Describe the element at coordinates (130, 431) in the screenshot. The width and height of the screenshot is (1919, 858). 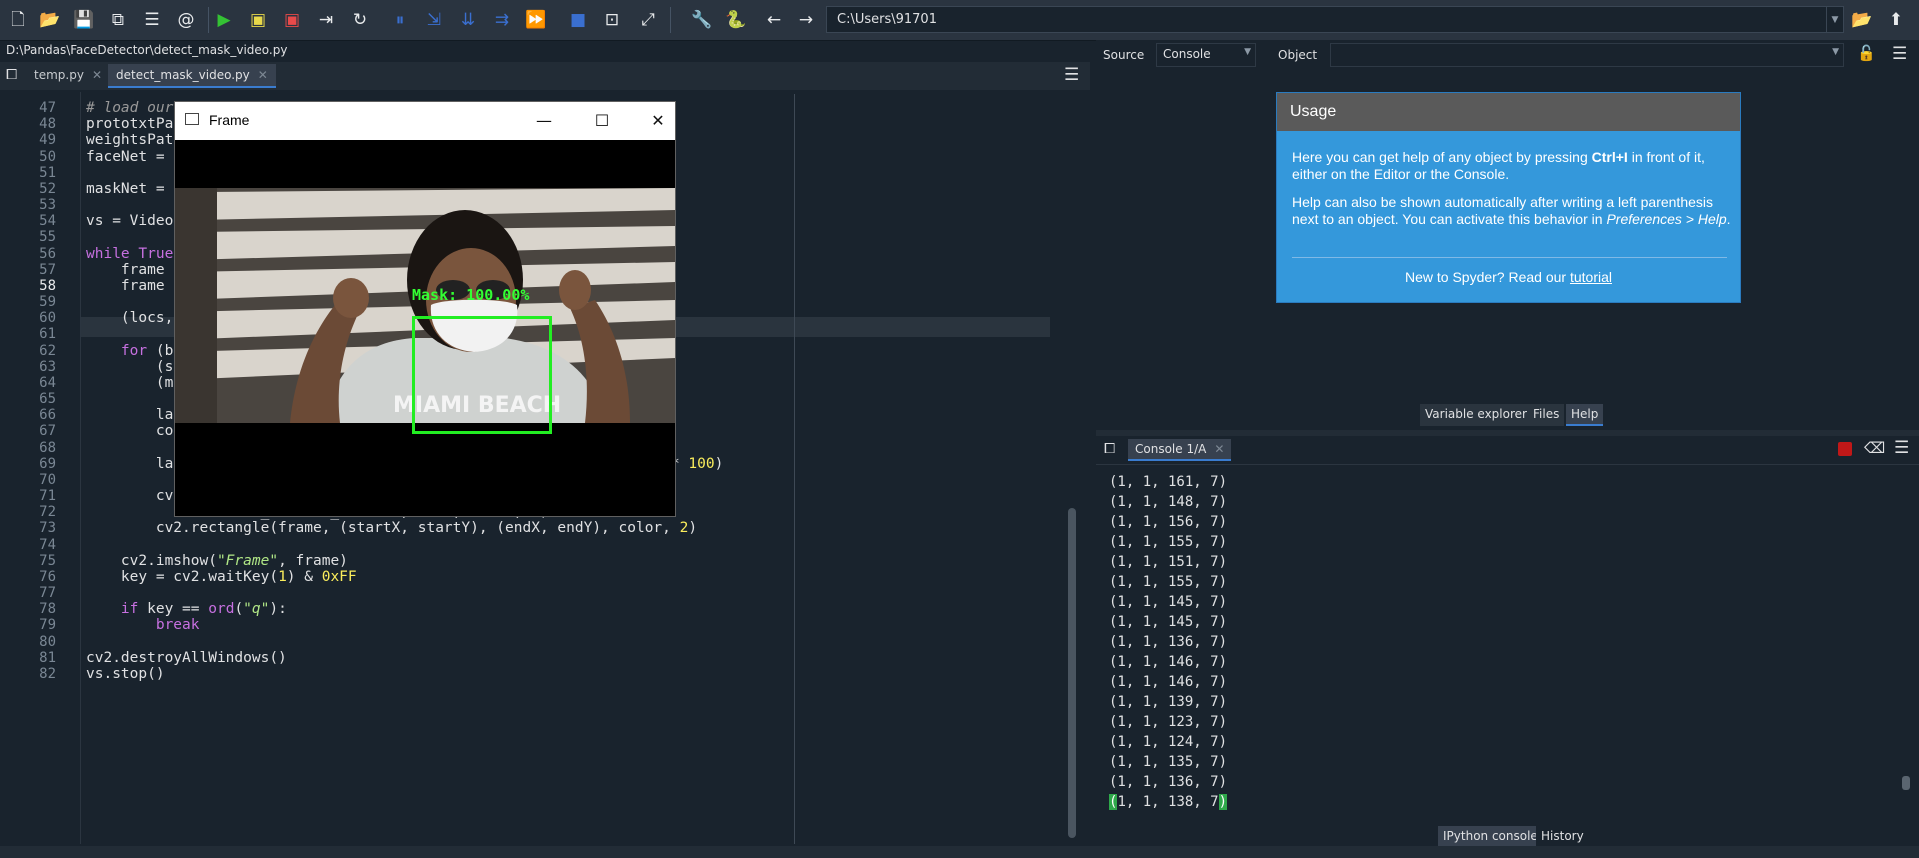
I see `code-line: co` at that location.